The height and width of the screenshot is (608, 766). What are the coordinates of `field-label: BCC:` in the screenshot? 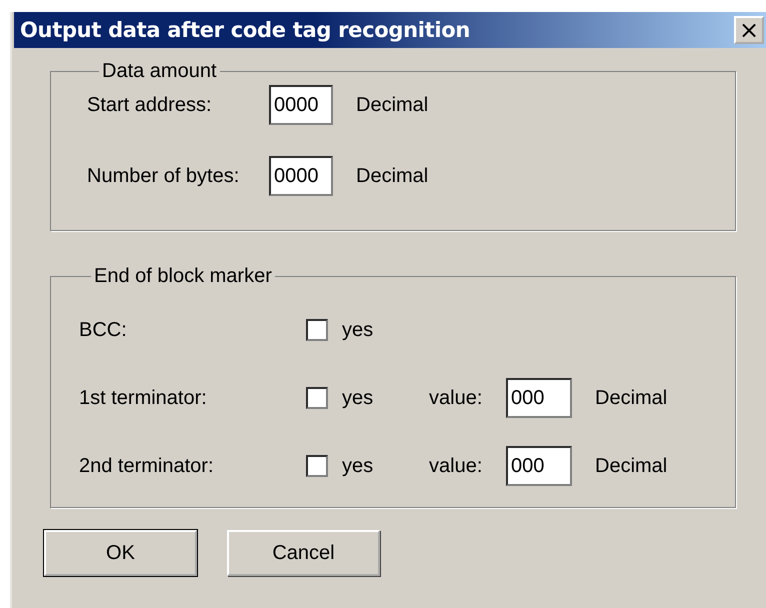 It's located at (103, 330).